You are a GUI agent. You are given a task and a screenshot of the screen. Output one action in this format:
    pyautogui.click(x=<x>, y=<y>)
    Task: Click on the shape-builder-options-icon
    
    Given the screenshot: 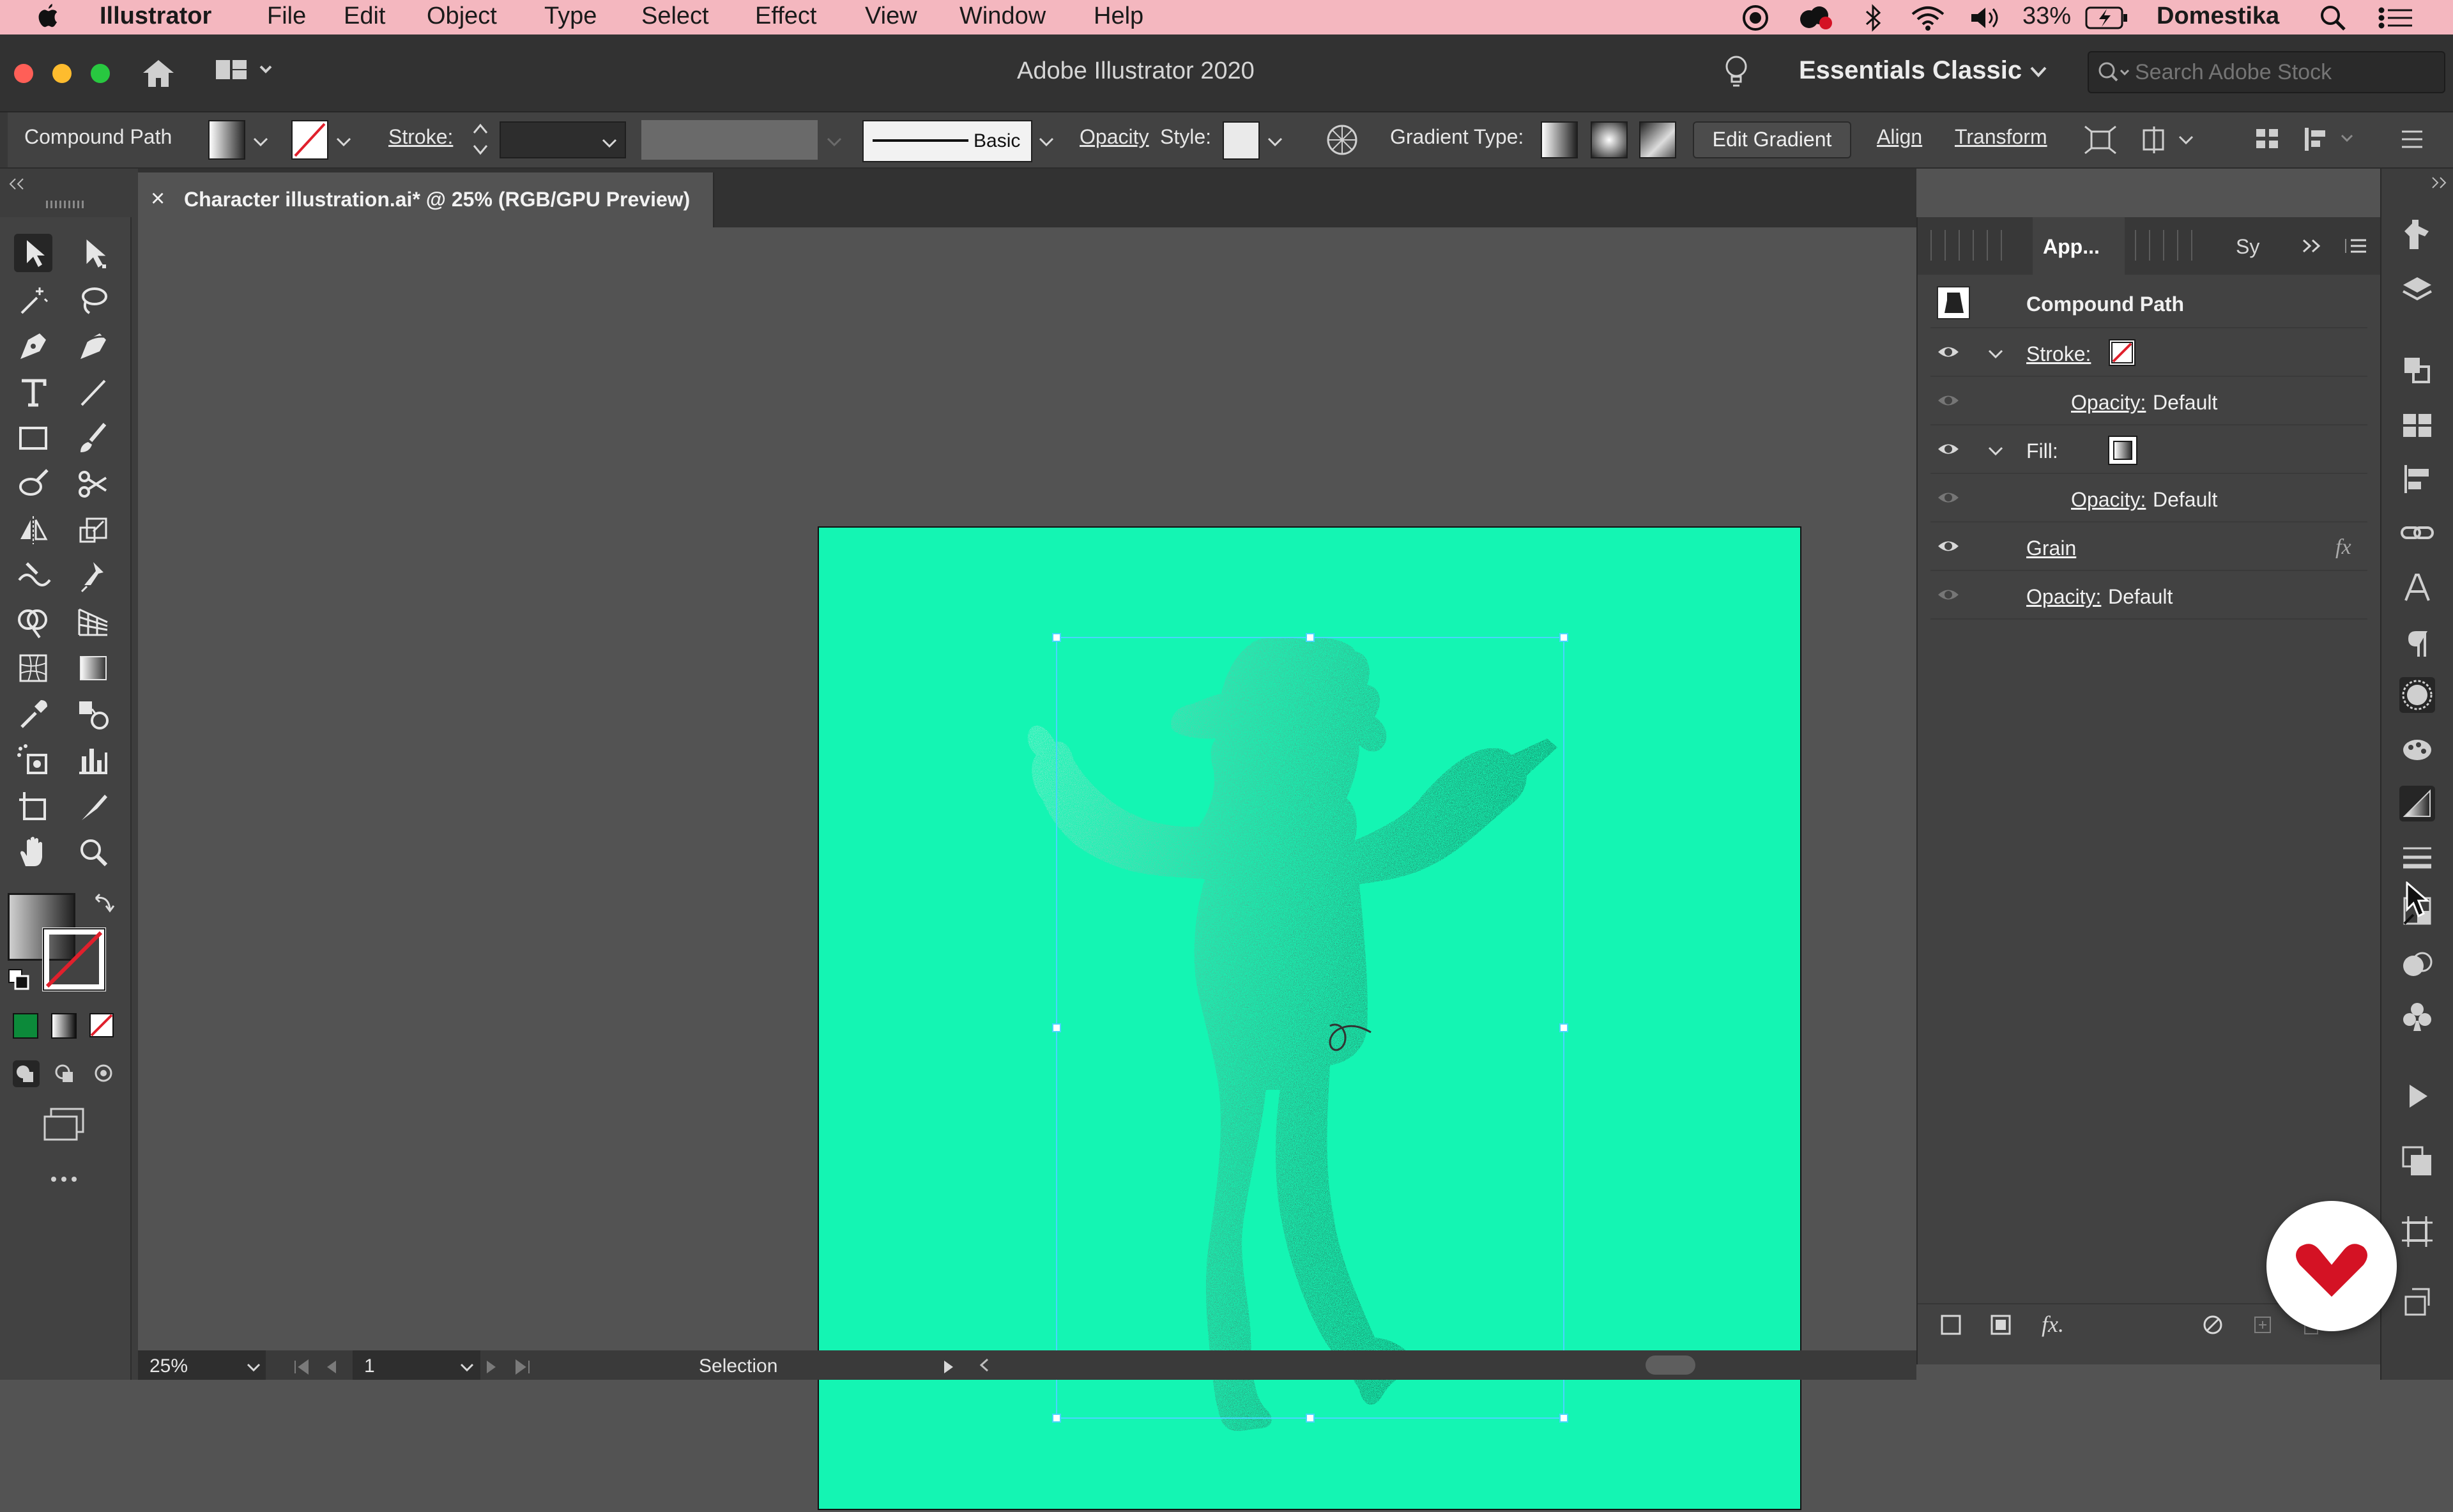 What is the action you would take?
    pyautogui.click(x=2170, y=142)
    